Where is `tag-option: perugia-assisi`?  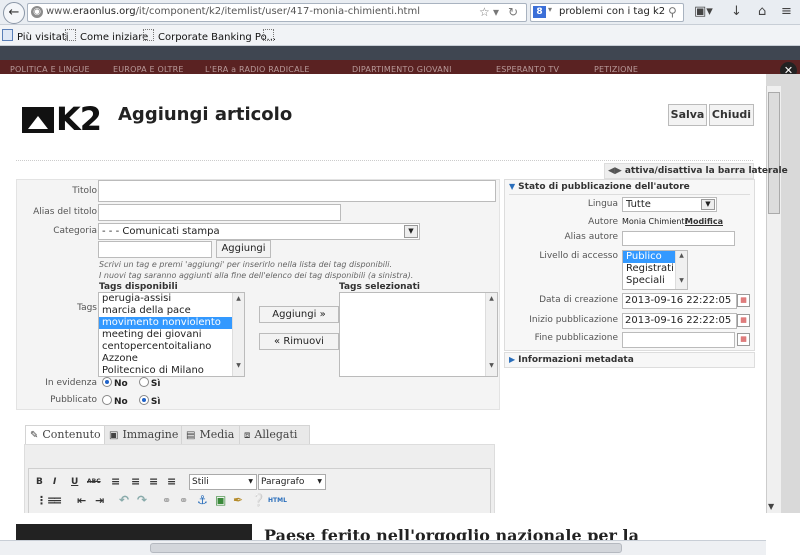 tag-option: perugia-assisi is located at coordinates (171, 299).